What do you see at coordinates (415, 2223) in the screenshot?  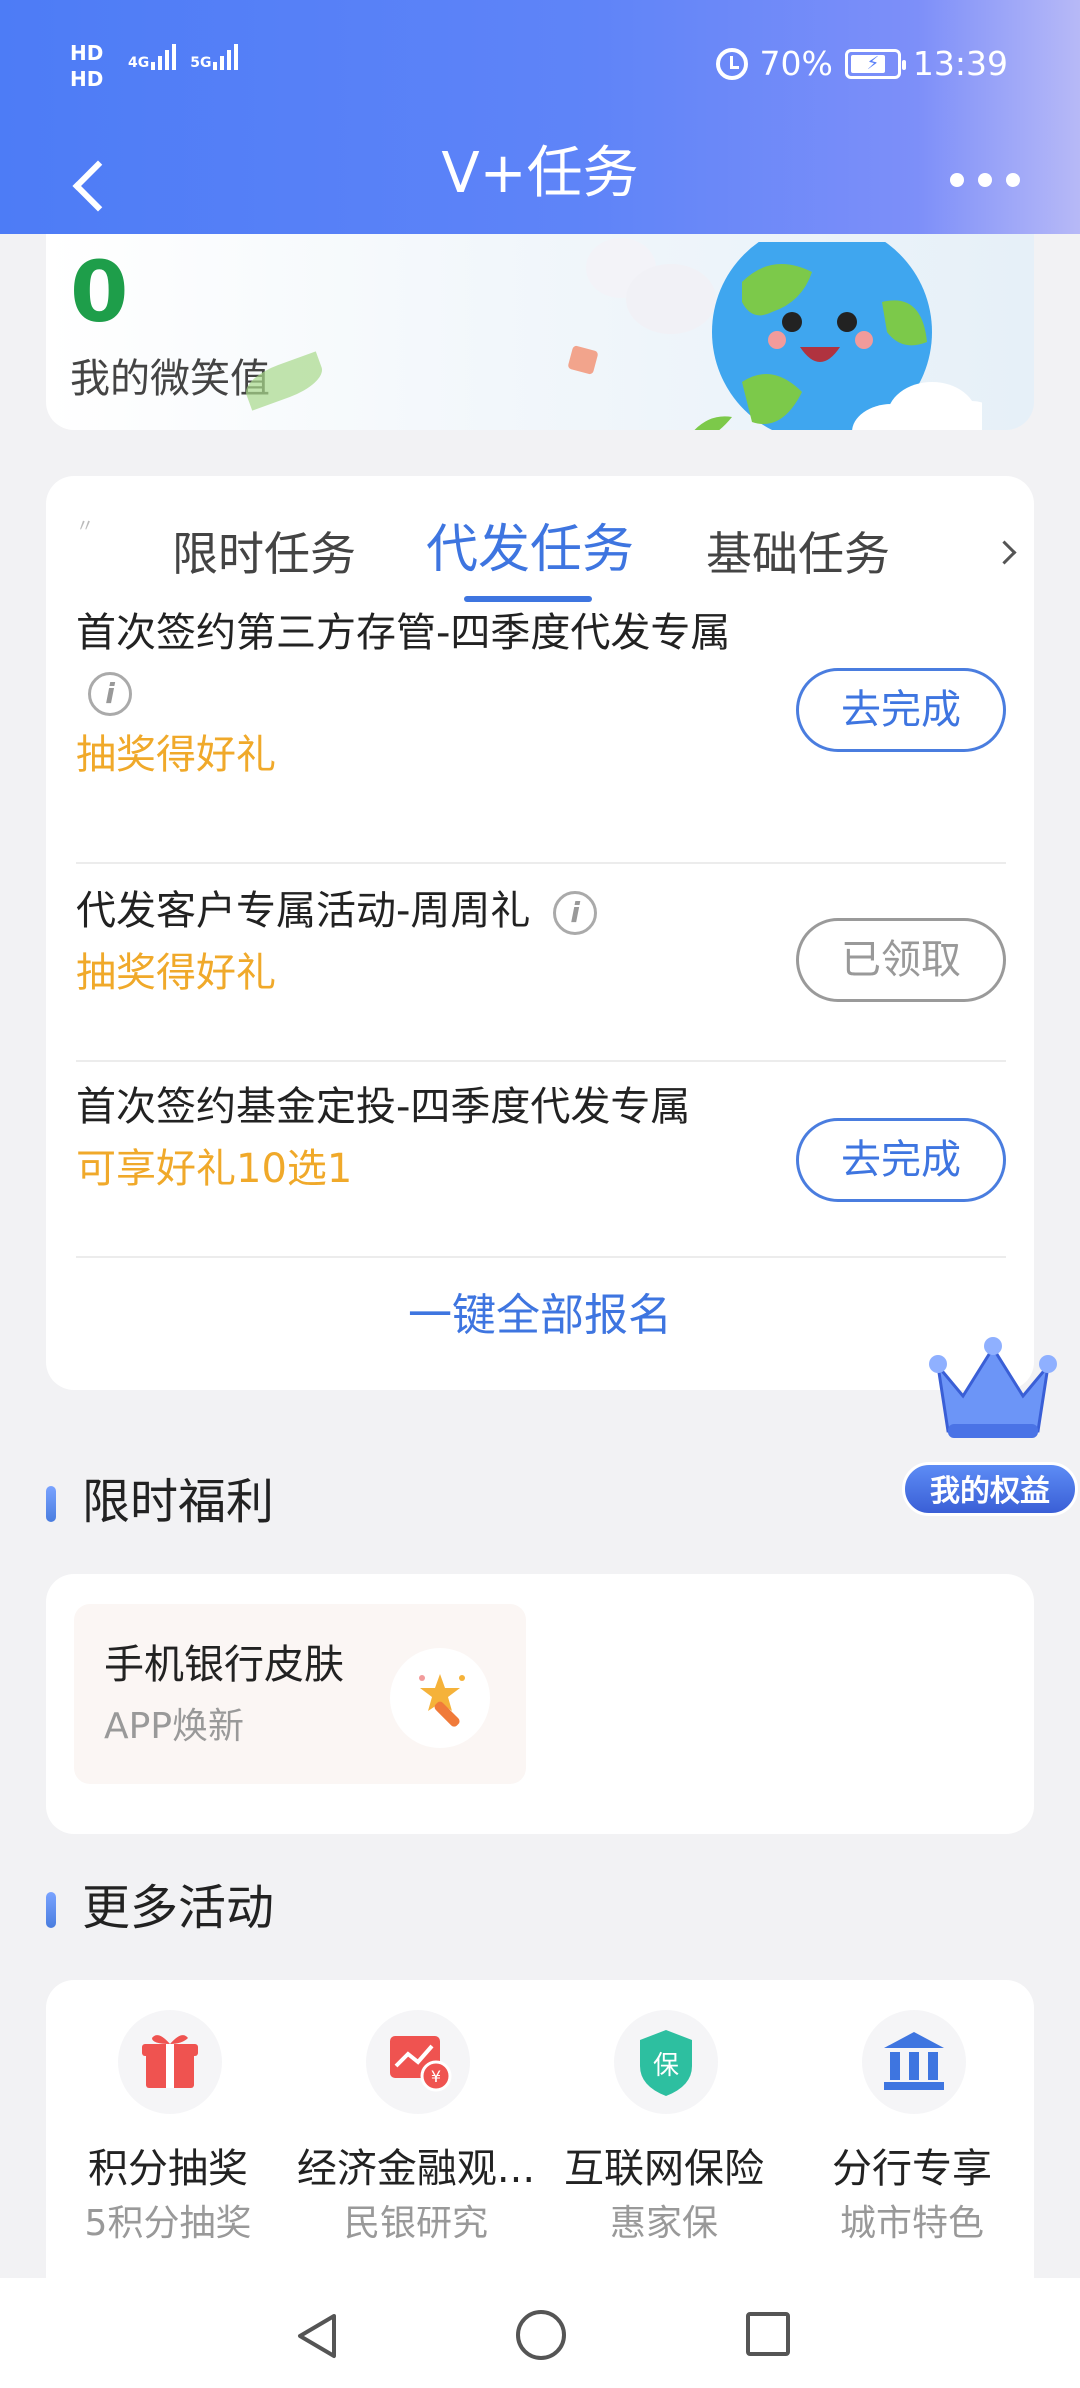 I see `activity-subtitle: 民银研究` at bounding box center [415, 2223].